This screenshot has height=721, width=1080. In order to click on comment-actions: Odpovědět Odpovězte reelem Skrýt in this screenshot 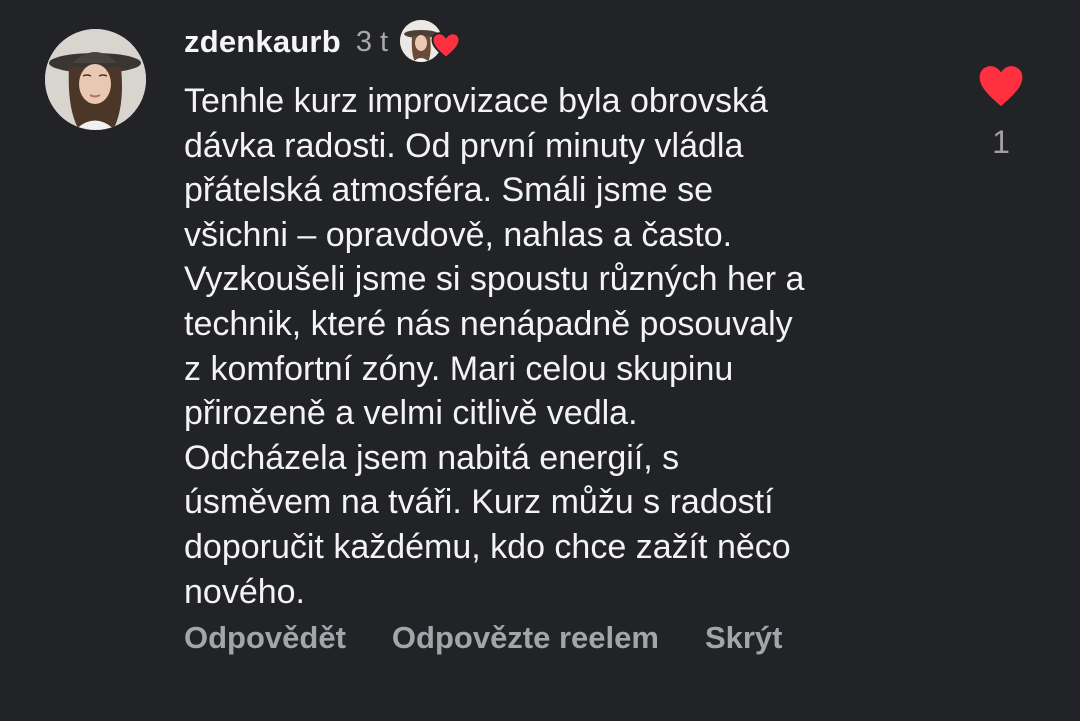, I will do `click(483, 638)`.